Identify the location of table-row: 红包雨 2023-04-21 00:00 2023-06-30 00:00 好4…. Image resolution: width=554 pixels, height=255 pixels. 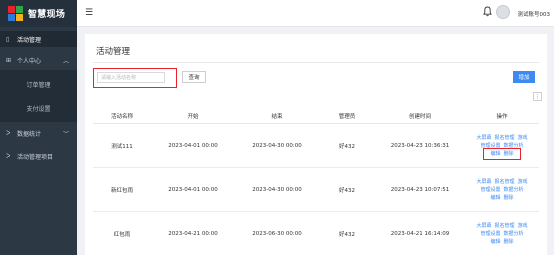
(316, 233).